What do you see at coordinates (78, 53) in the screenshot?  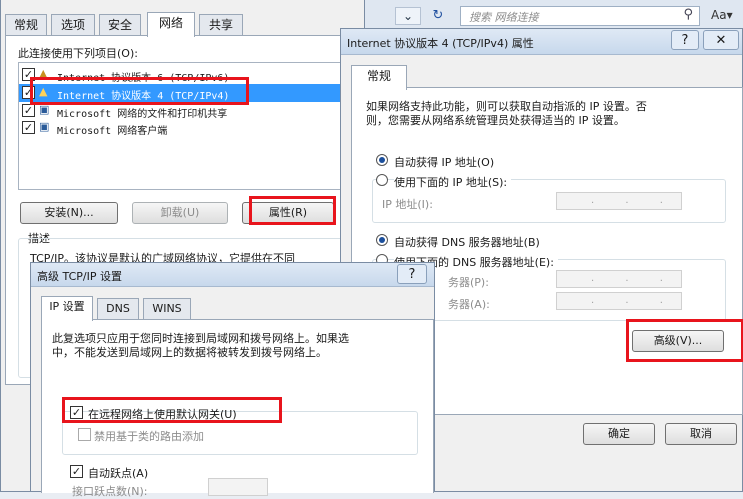 I see `connect-items-label: 此连接使用下列项目(O):` at bounding box center [78, 53].